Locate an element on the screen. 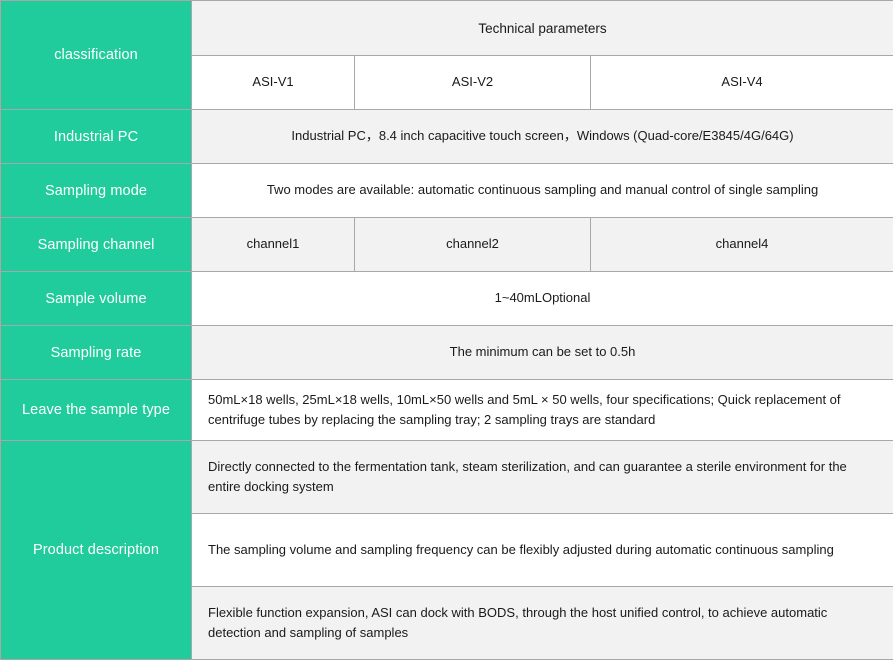  model-cell-asi-v4: ASI-V4 is located at coordinates (742, 83).